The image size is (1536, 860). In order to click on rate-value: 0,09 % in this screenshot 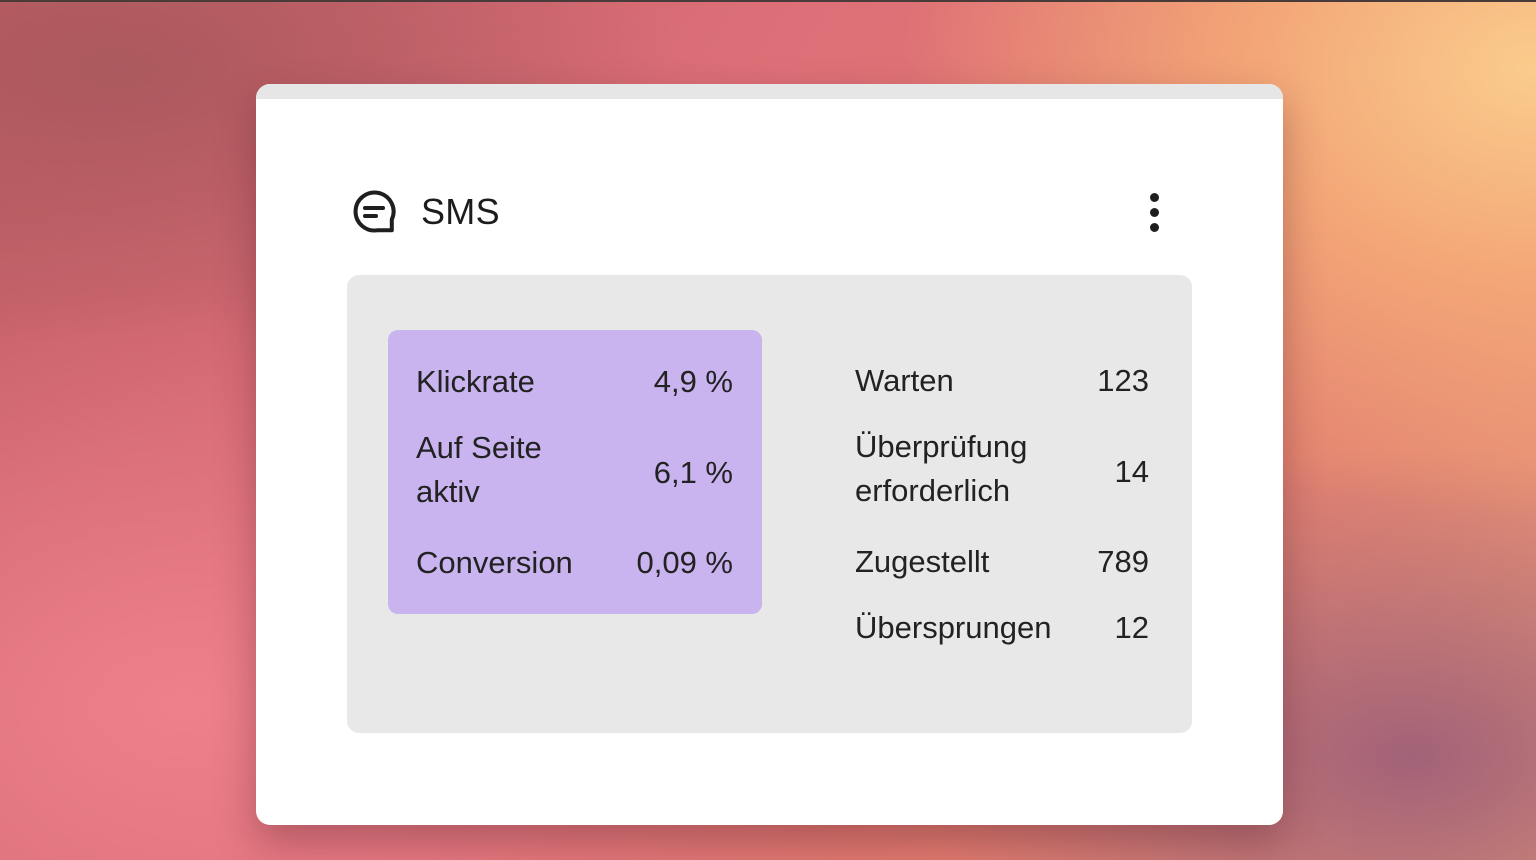, I will do `click(684, 562)`.